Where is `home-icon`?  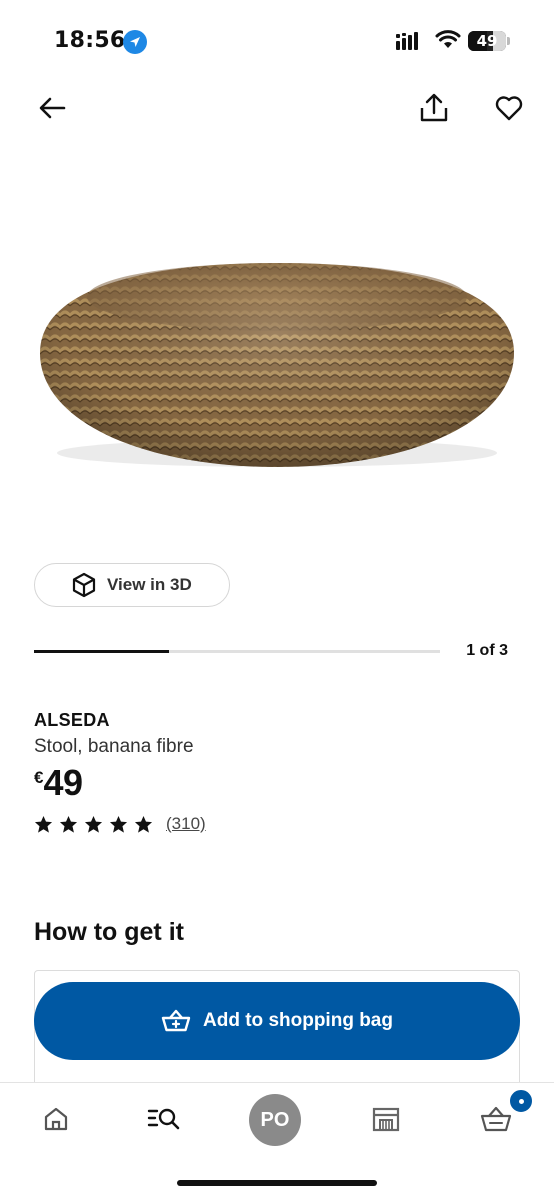
home-icon is located at coordinates (56, 1119).